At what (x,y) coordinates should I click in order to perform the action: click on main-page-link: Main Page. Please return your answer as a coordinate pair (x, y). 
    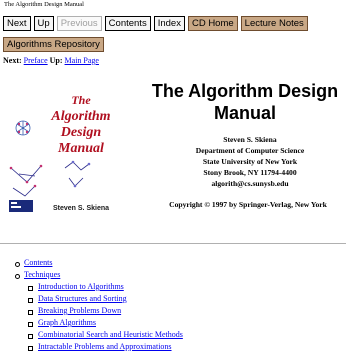
    Looking at the image, I should click on (82, 60).